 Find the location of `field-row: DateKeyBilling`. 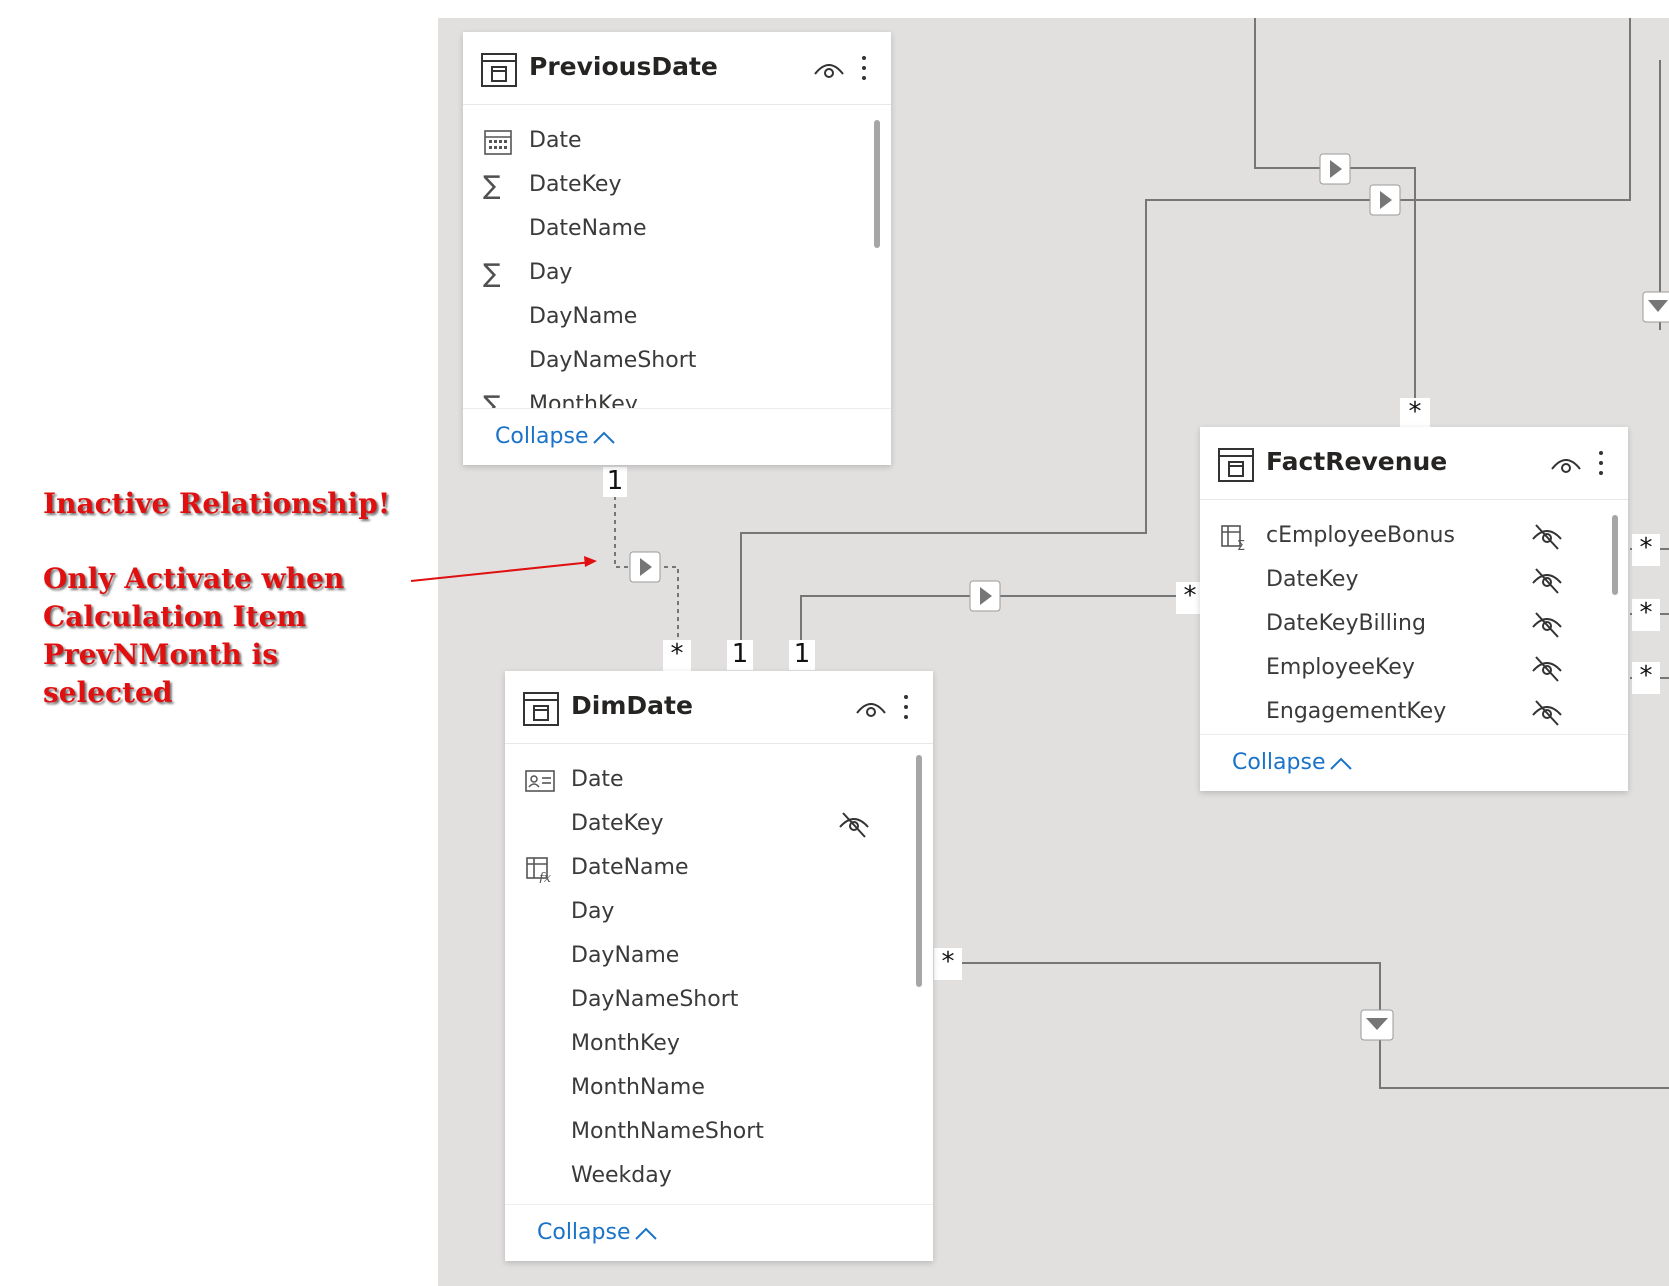

field-row: DateKeyBilling is located at coordinates (1400, 625).